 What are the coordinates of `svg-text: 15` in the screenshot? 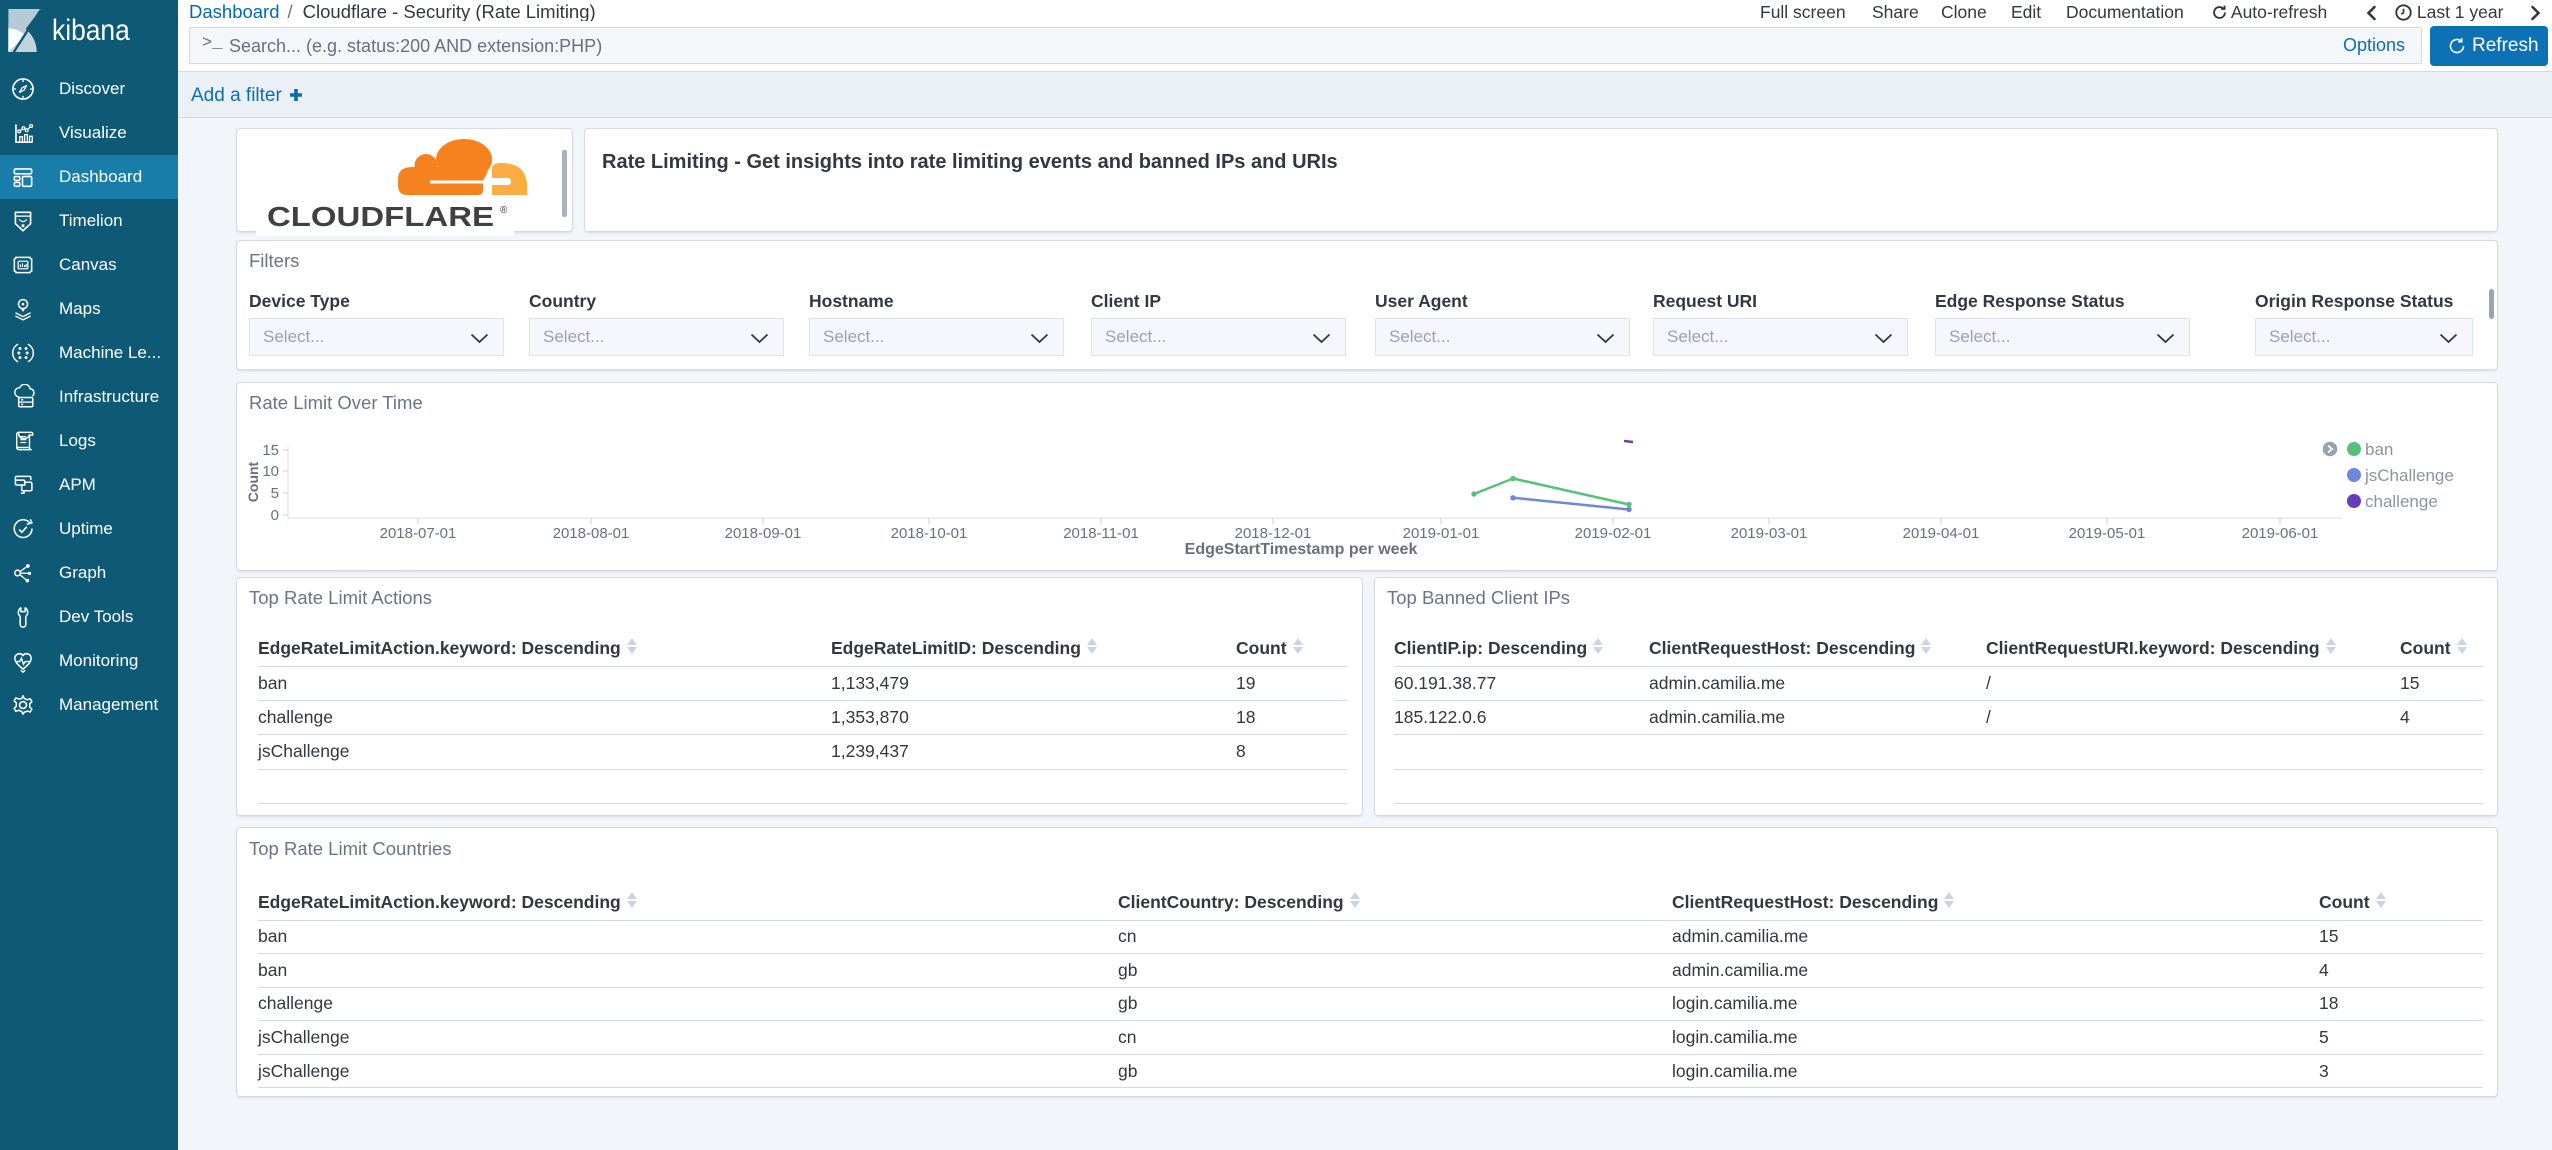 It's located at (270, 450).